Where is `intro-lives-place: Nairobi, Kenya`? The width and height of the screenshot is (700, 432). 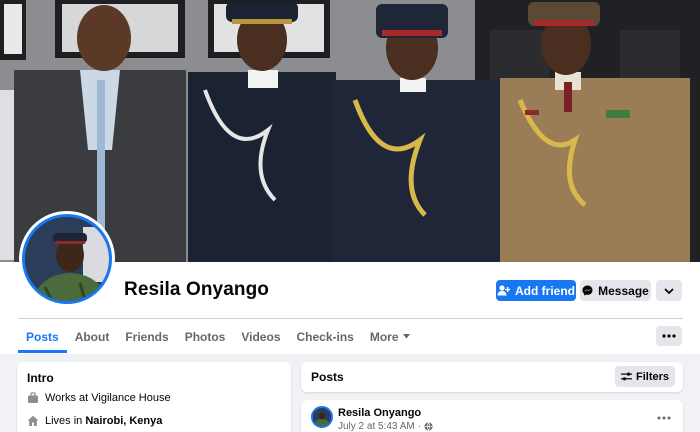 intro-lives-place: Nairobi, Kenya is located at coordinates (123, 421).